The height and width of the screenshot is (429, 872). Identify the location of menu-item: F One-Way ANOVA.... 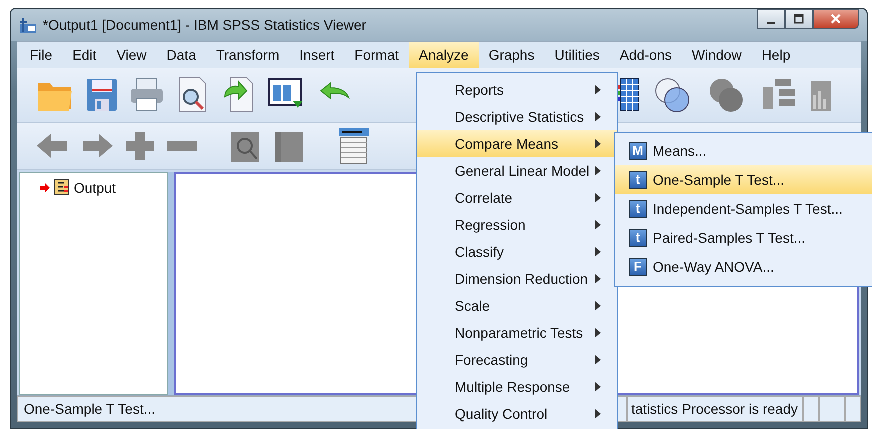
(743, 266).